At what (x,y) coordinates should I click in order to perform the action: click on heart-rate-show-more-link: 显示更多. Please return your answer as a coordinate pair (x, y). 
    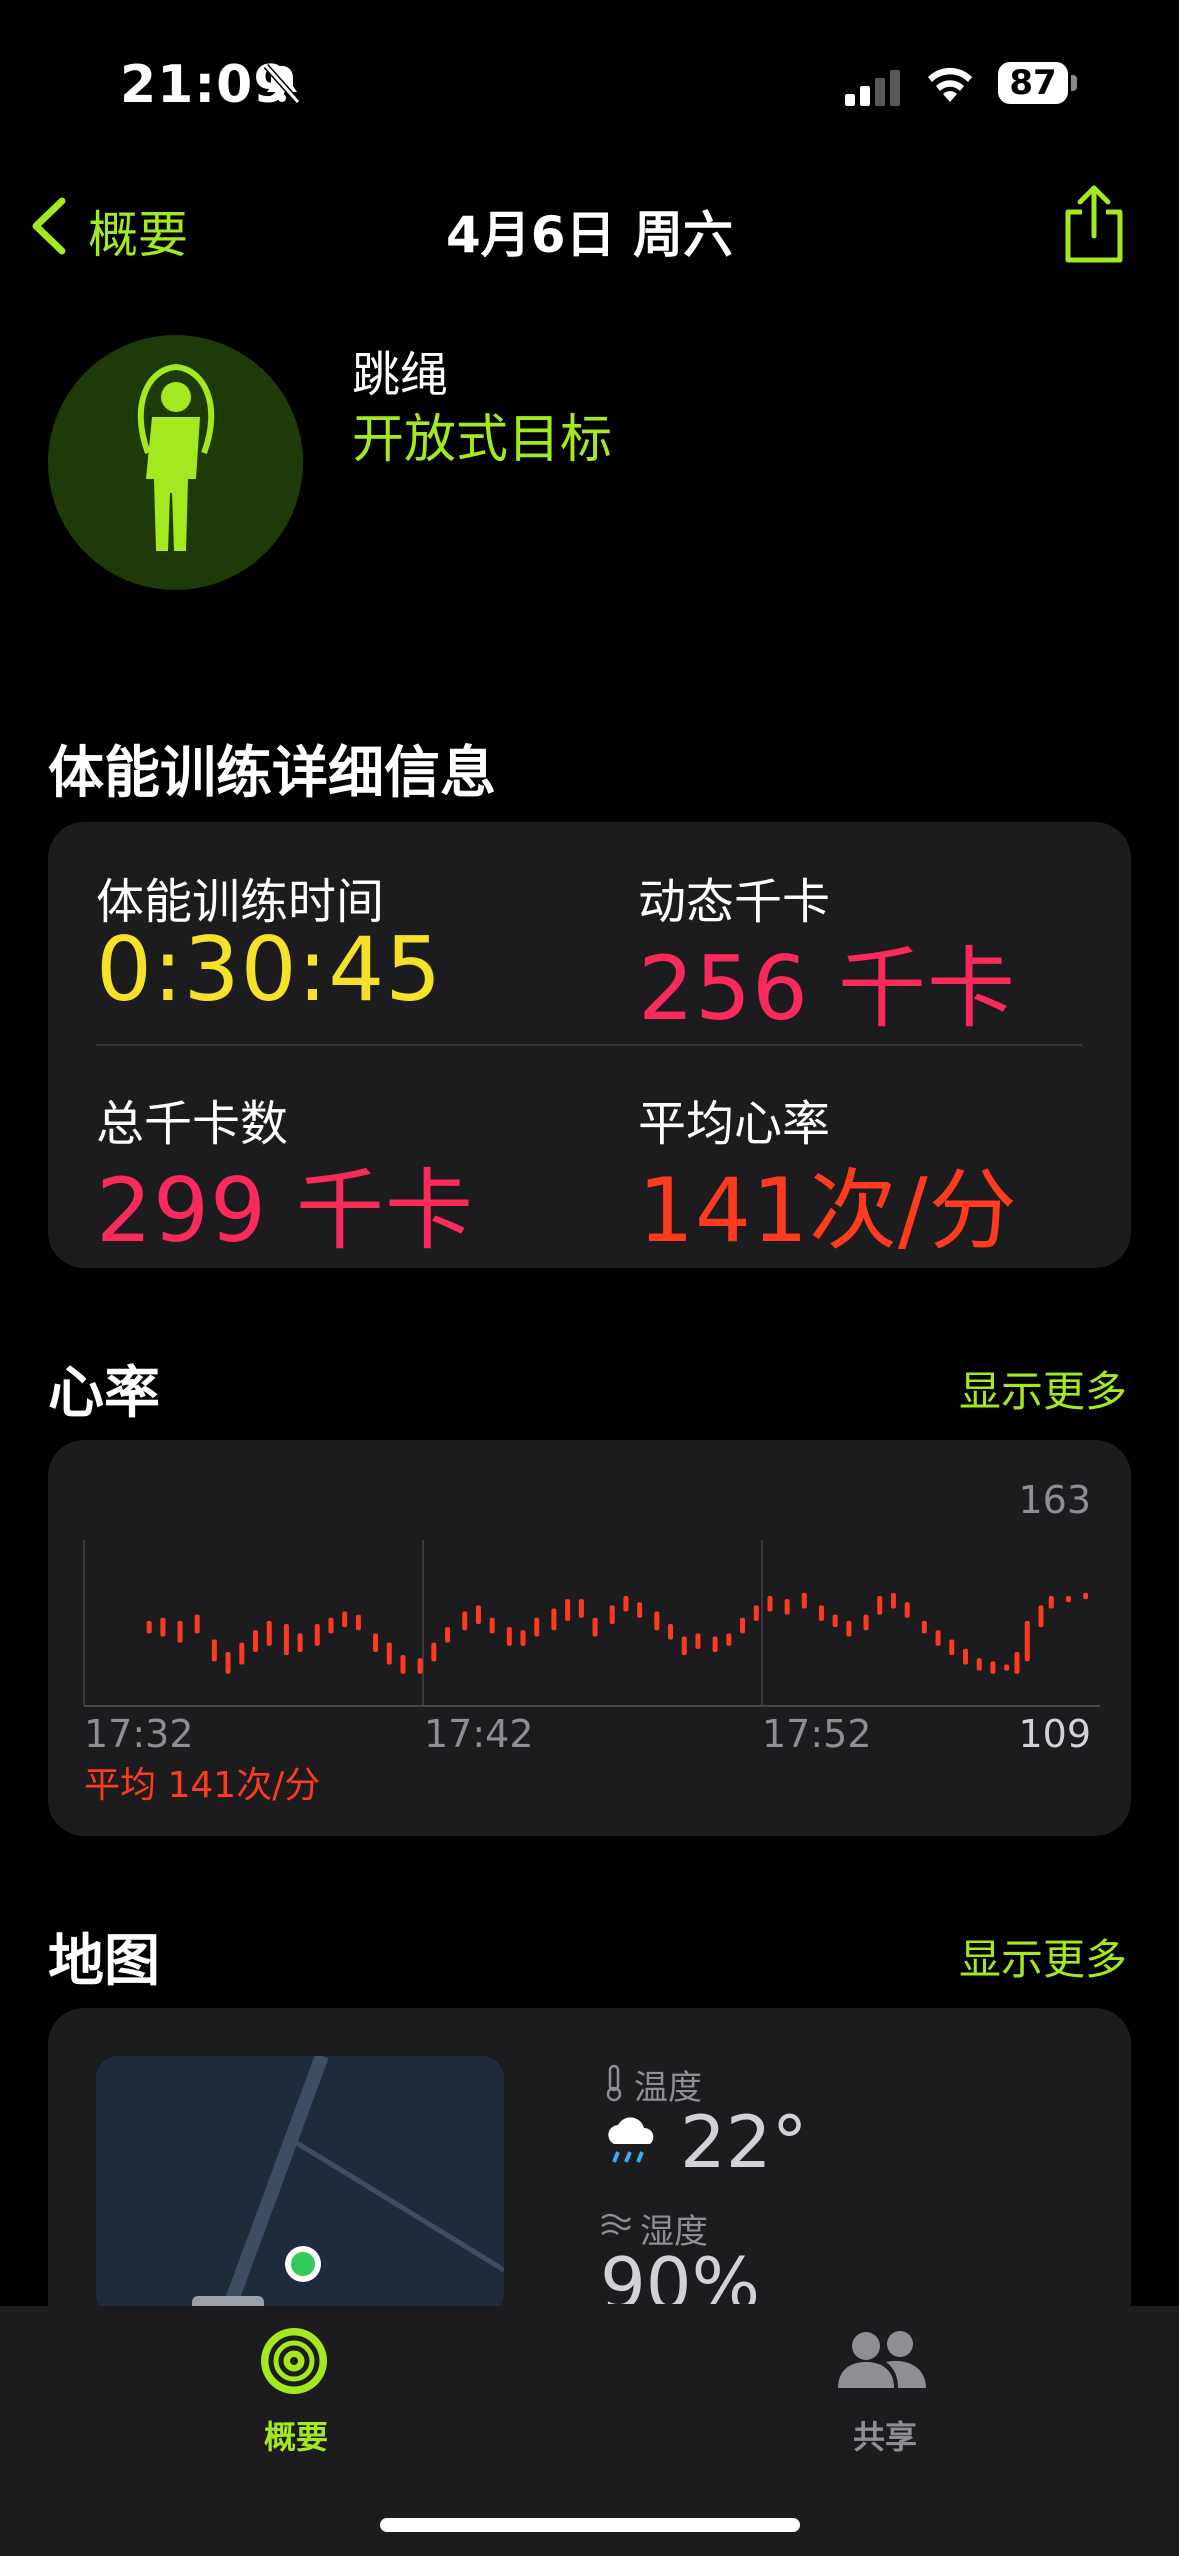
    Looking at the image, I should click on (1043, 1388).